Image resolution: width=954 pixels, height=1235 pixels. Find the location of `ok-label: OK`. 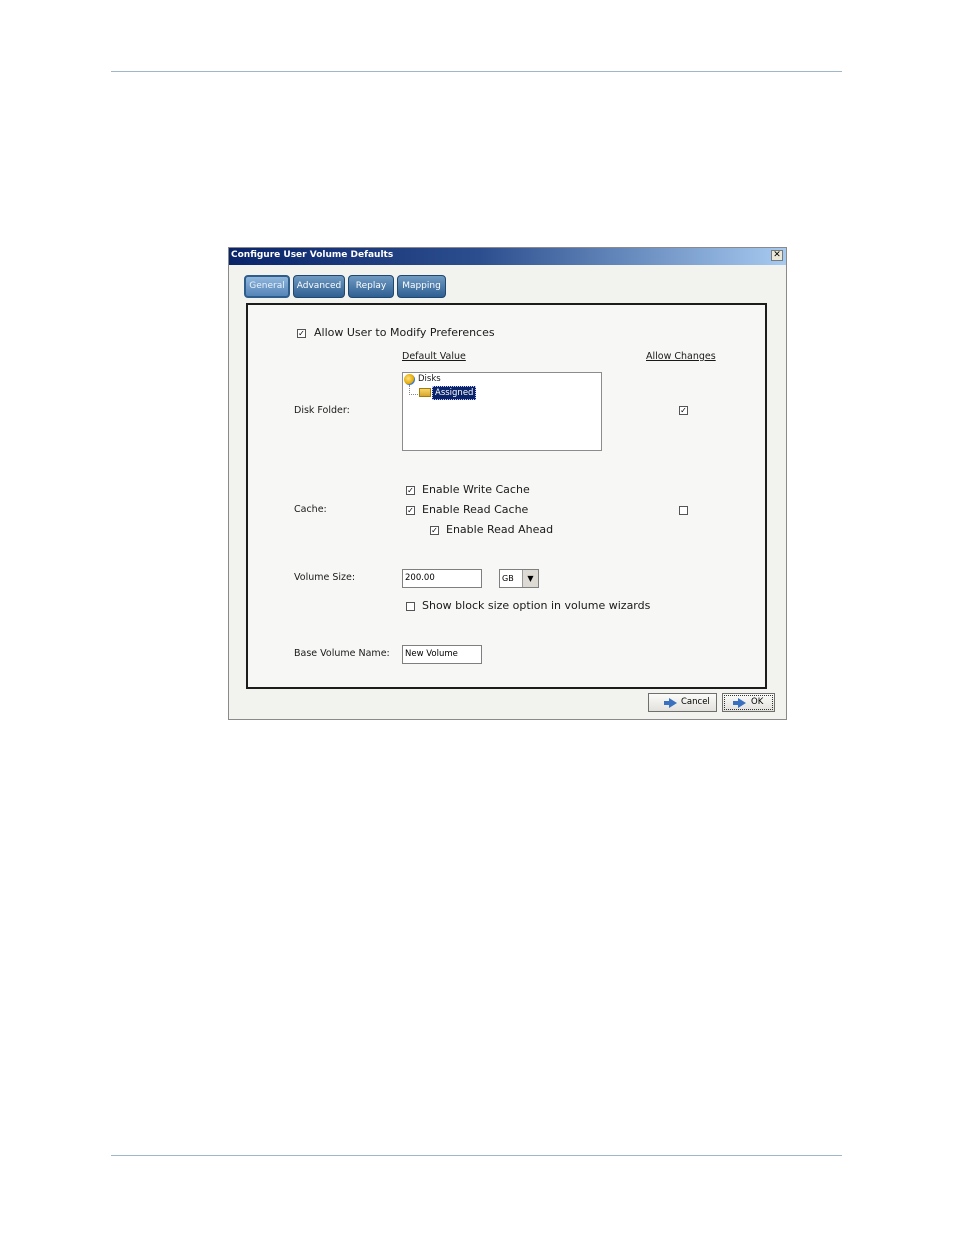

ok-label: OK is located at coordinates (757, 702).